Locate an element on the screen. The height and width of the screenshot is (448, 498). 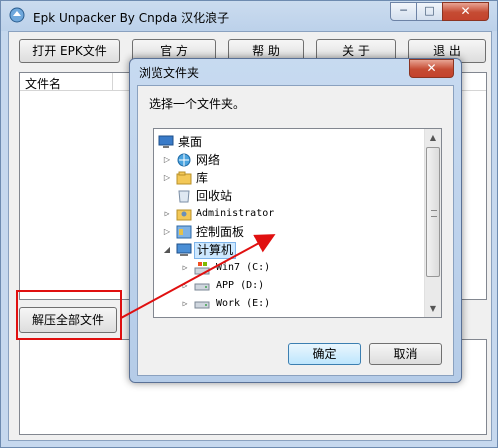
tree-item-drive-c: ▷ Win7 (C:) is located at coordinates (289, 268).